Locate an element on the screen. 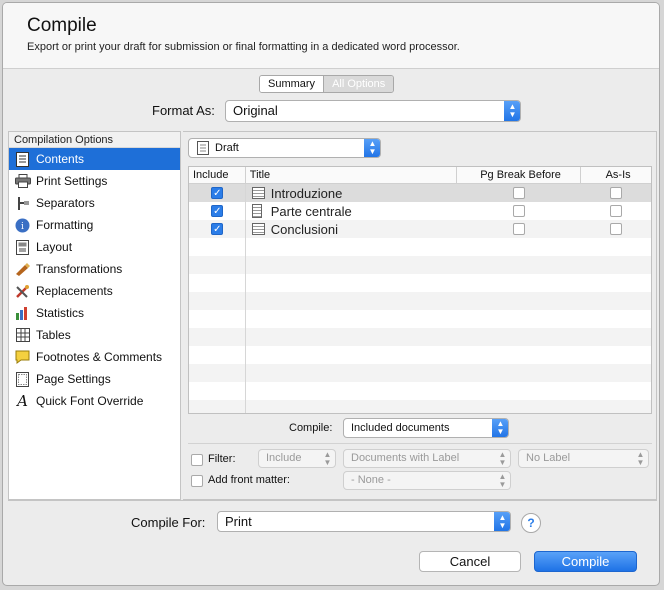 The image size is (664, 590). svg-text: i is located at coordinates (22, 227).